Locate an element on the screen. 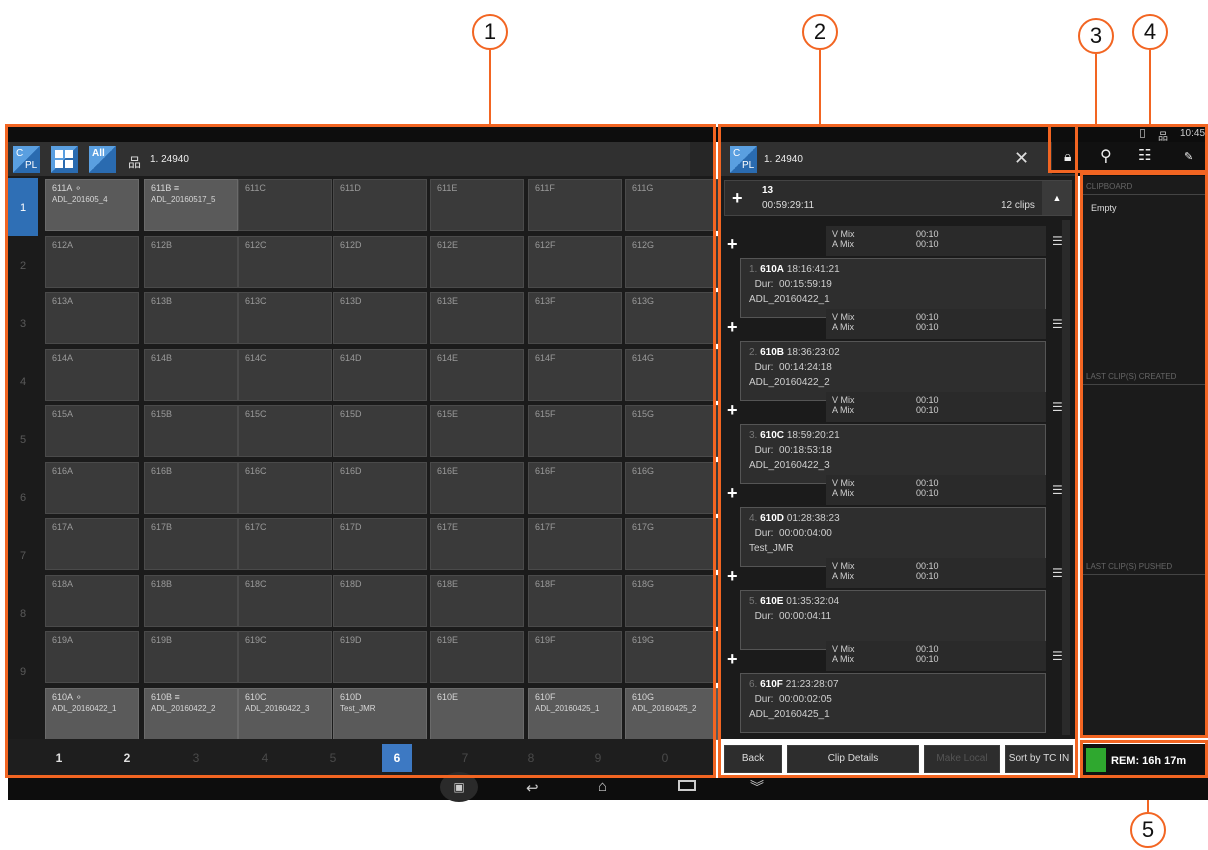 The image size is (1208, 850). clip-cell: 613C is located at coordinates (285, 318).